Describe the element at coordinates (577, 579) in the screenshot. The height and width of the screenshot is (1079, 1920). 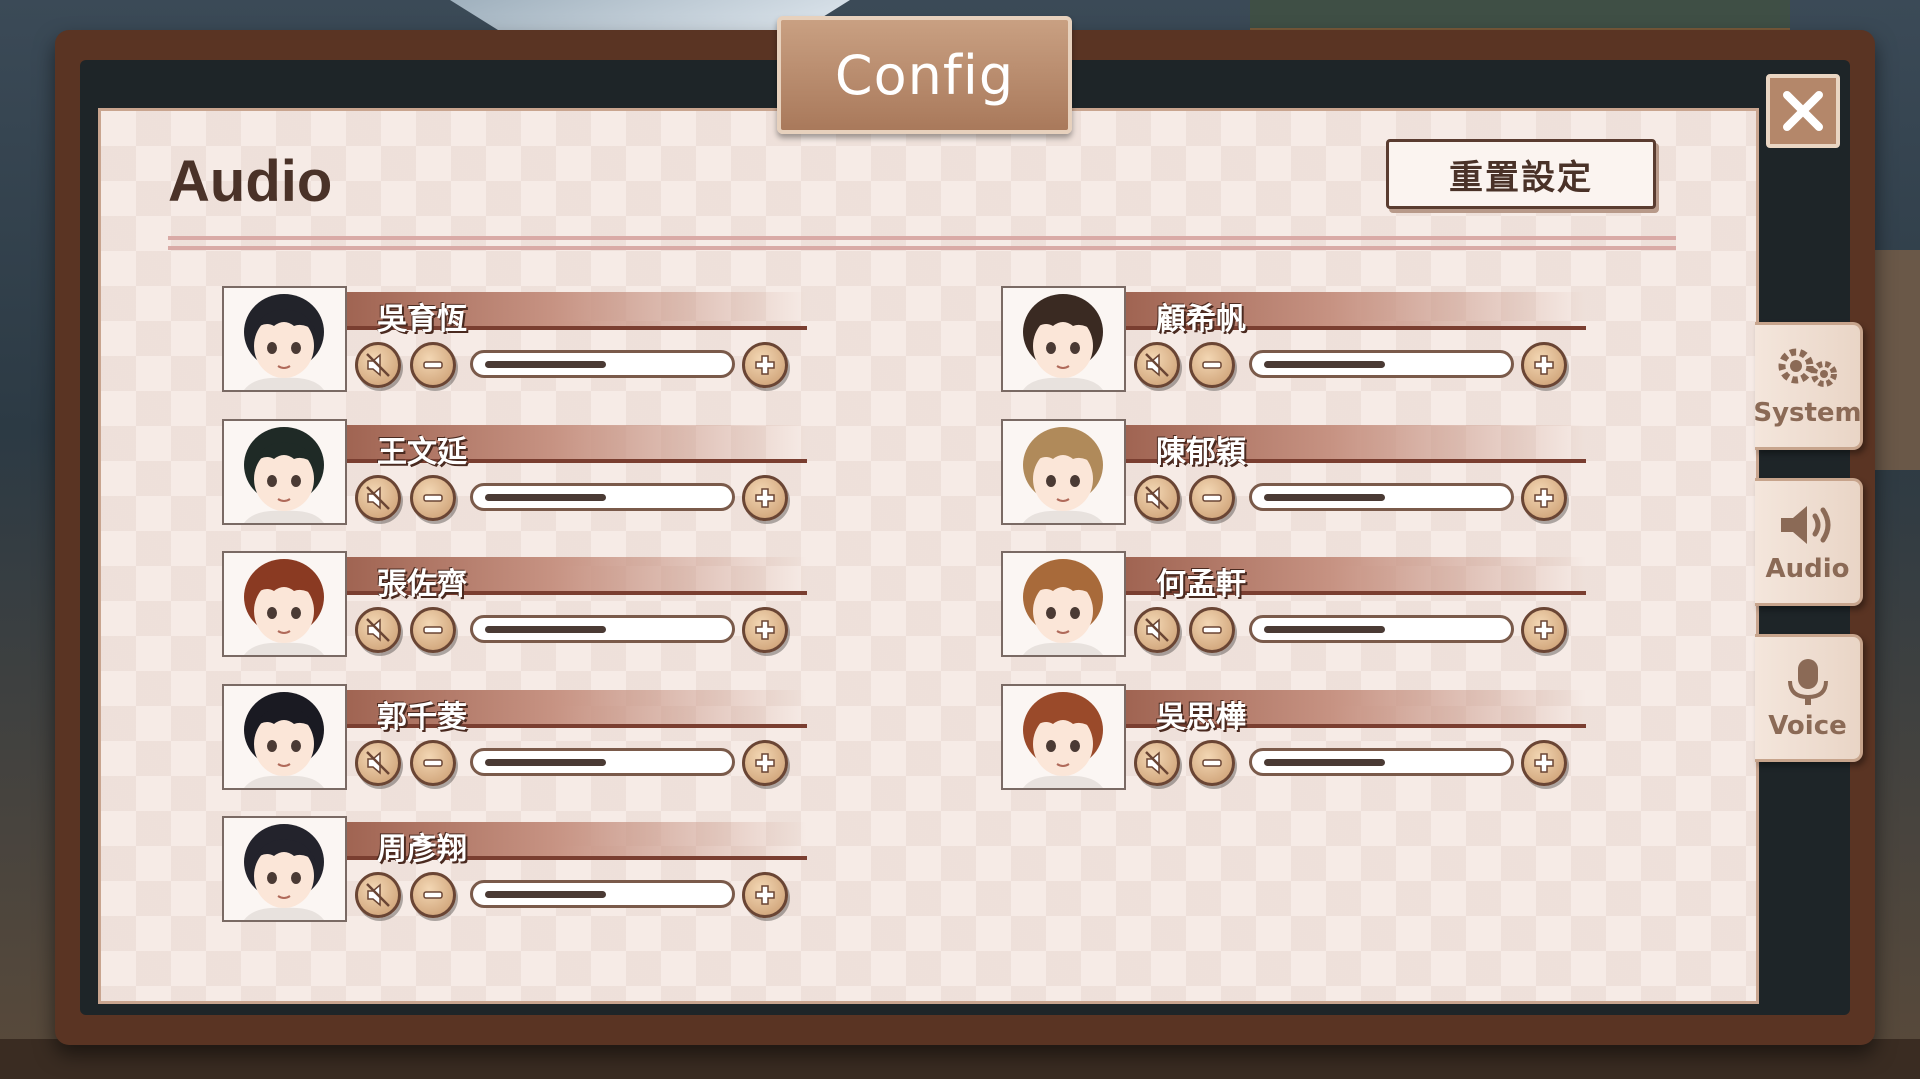
I see `character-name-bar: 張佐齊` at that location.